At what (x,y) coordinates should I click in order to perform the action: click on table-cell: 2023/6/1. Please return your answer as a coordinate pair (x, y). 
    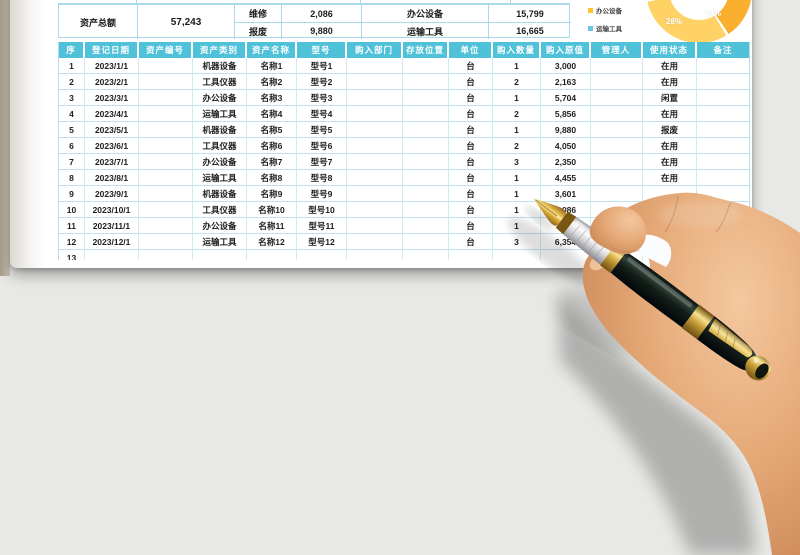
    Looking at the image, I should click on (112, 146).